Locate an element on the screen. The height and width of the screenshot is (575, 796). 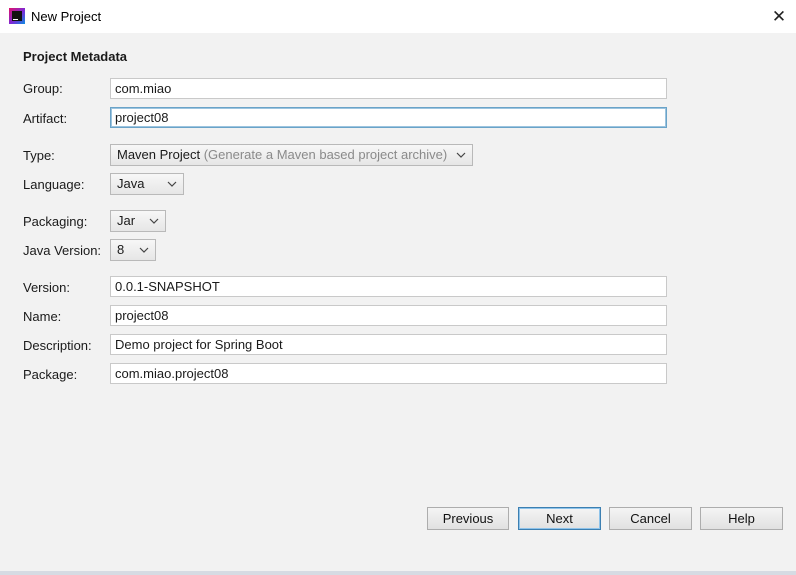
artifact-field is located at coordinates (388, 117).